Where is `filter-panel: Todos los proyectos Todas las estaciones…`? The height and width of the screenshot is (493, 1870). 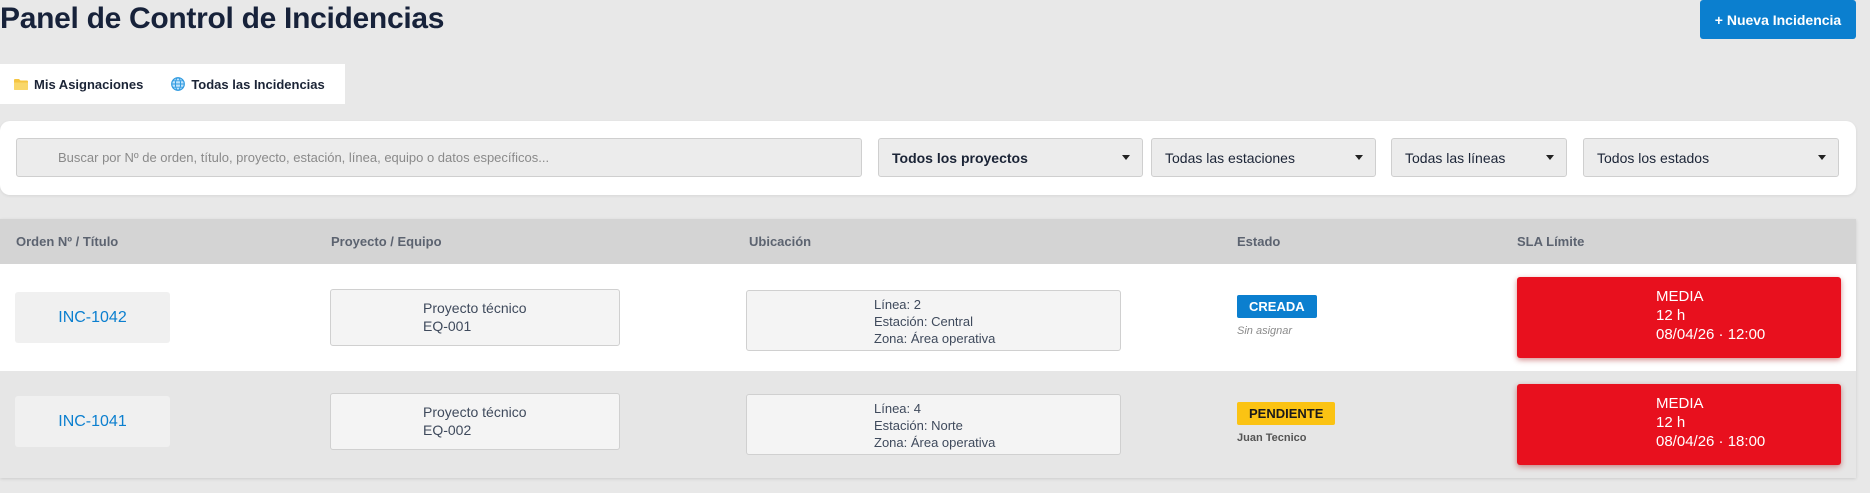 filter-panel: Todos los proyectos Todas las estaciones… is located at coordinates (928, 158).